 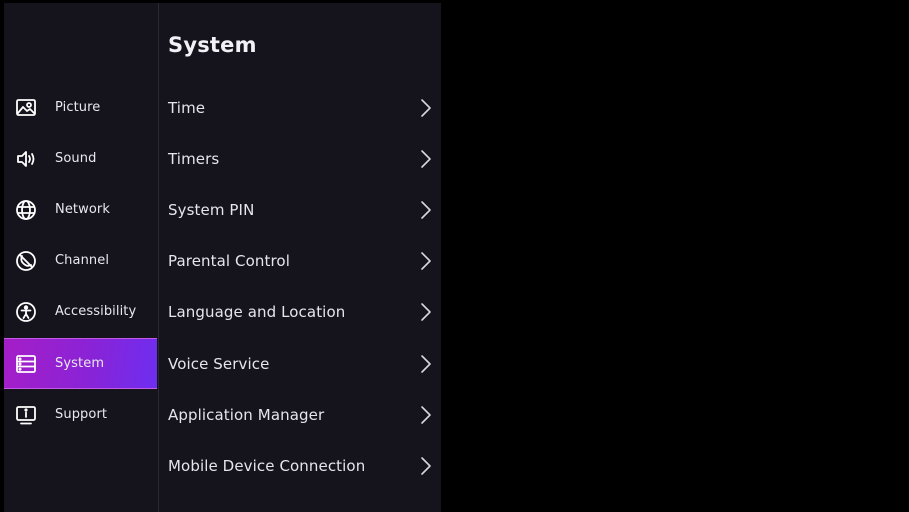 What do you see at coordinates (300, 107) in the screenshot?
I see `menu-item-time: Time` at bounding box center [300, 107].